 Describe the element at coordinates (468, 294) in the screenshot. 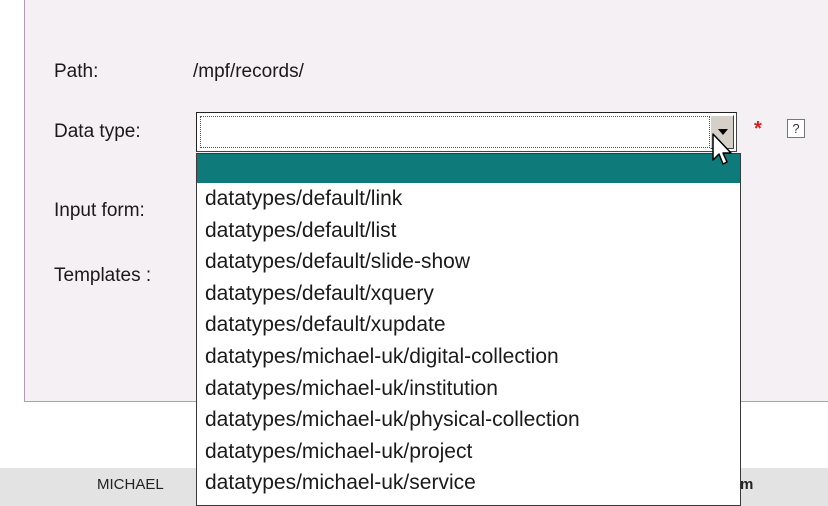

I see `dropdown-option: datatypes/default/xquery` at that location.